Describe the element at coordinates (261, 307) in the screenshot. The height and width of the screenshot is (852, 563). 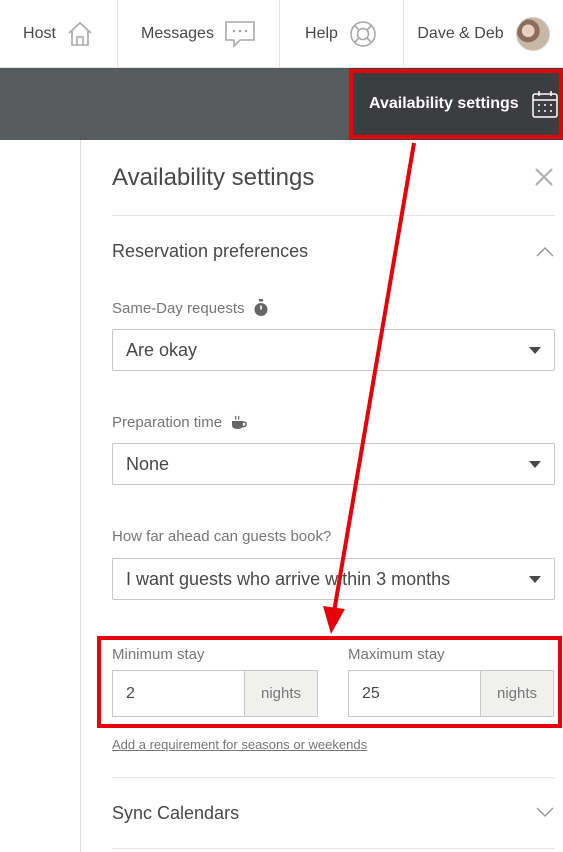
I see `stopwatch-icon` at that location.